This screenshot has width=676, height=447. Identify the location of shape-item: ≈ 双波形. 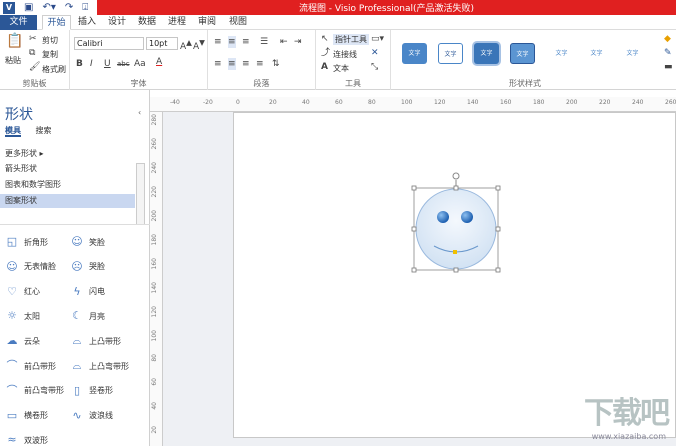
(26, 440).